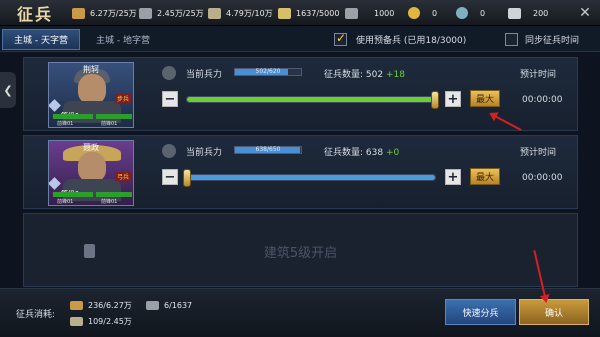 The image size is (600, 337). Describe the element at coordinates (554, 312) in the screenshot. I see `confirm-button: 确认` at that location.